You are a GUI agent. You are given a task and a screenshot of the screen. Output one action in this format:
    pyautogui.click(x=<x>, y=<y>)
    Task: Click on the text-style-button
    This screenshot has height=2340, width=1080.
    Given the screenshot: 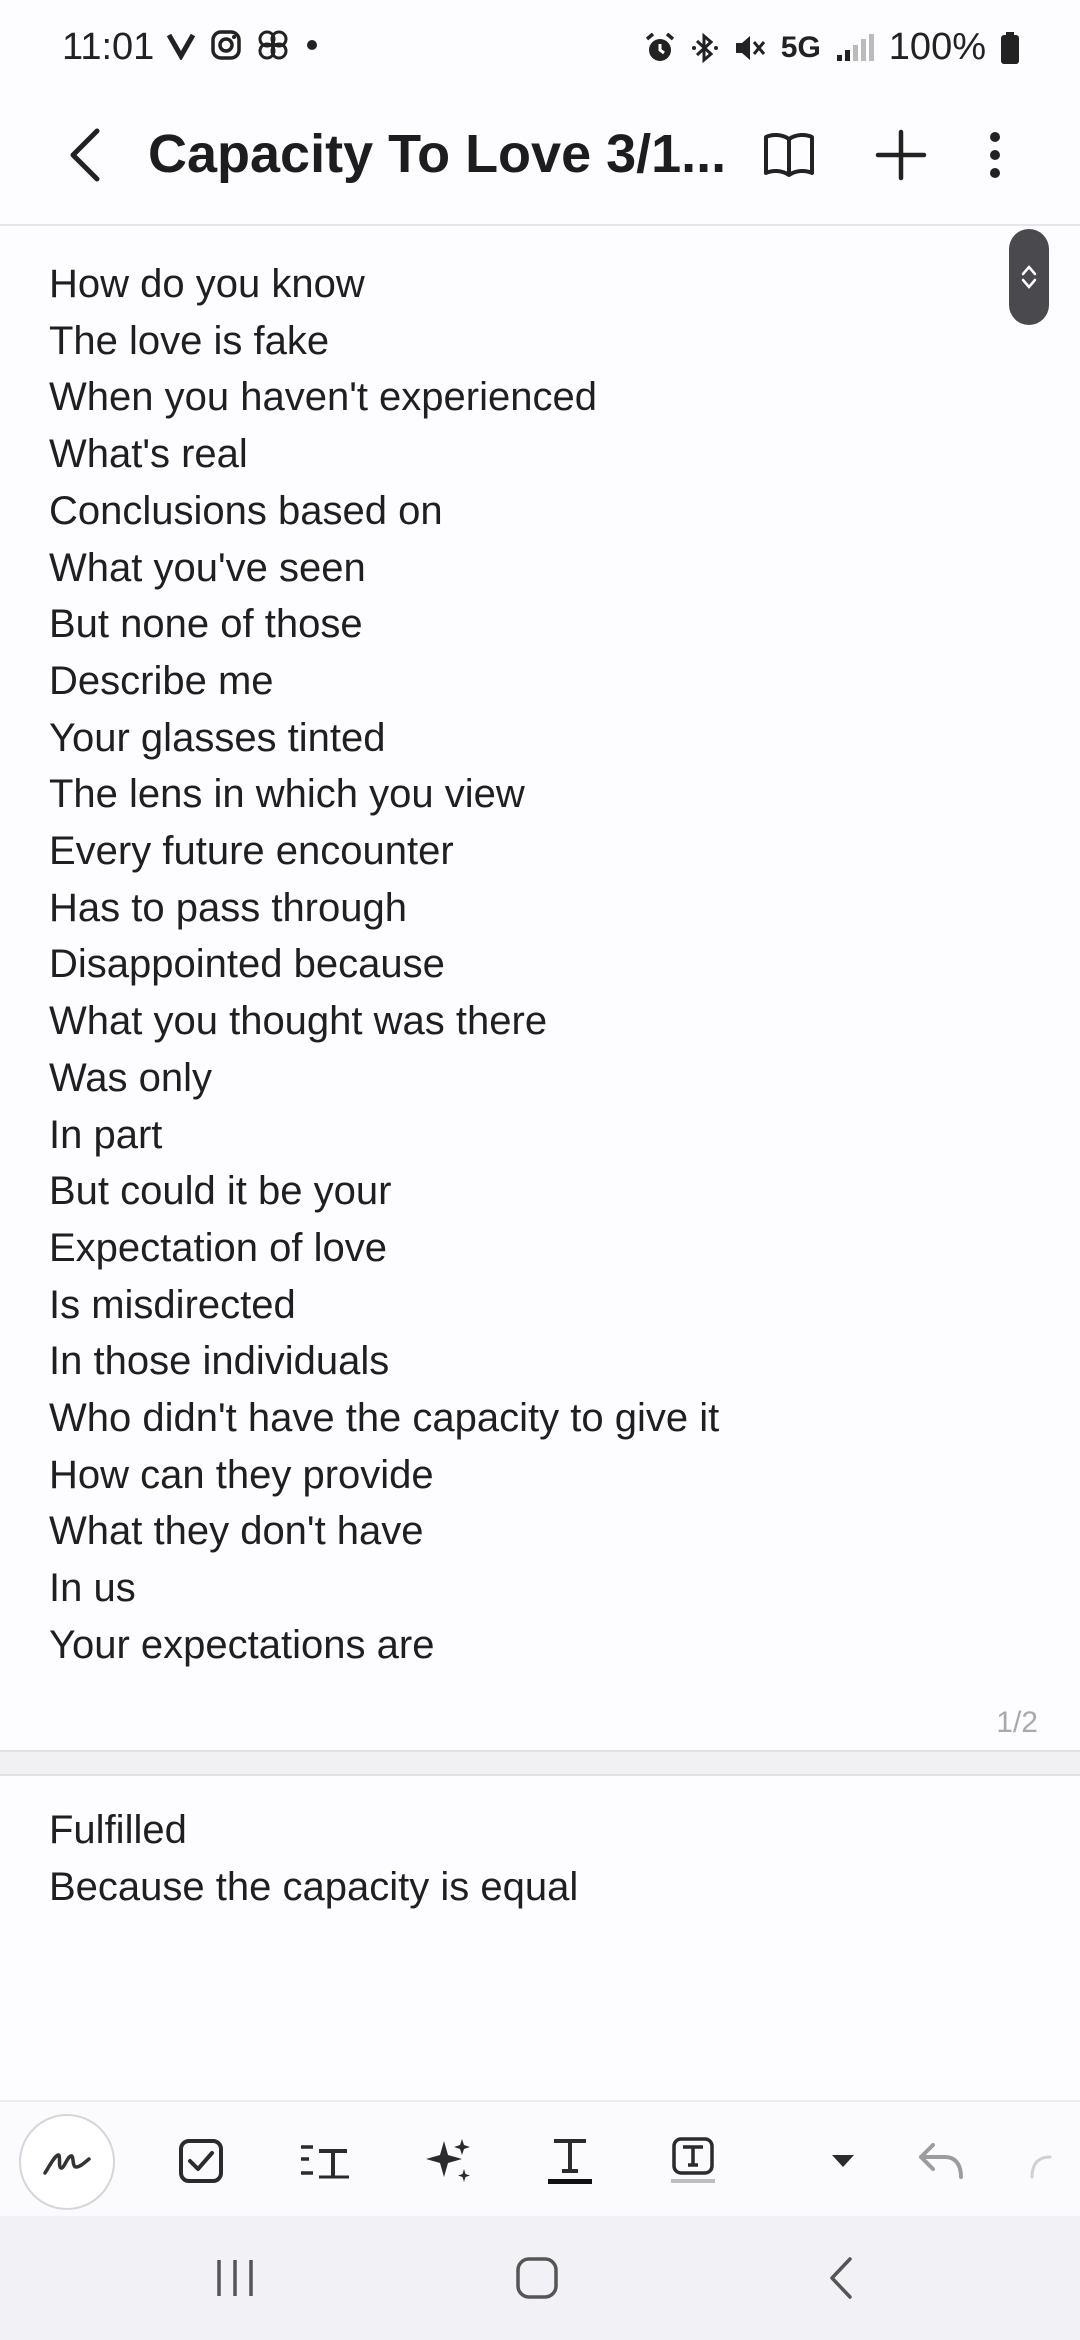 What is the action you would take?
    pyautogui.click(x=325, y=2161)
    